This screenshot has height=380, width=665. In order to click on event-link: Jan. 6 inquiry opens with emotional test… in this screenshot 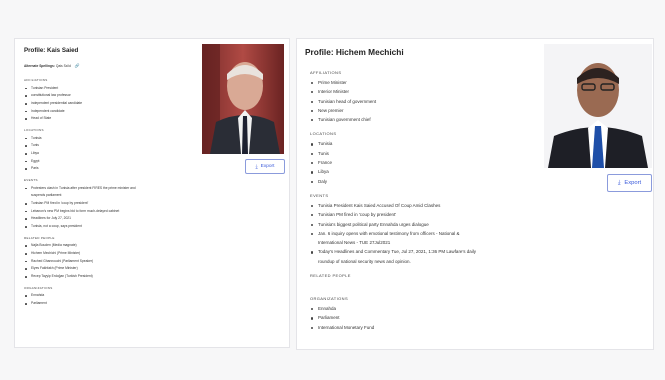, I will do `click(422, 233)`.